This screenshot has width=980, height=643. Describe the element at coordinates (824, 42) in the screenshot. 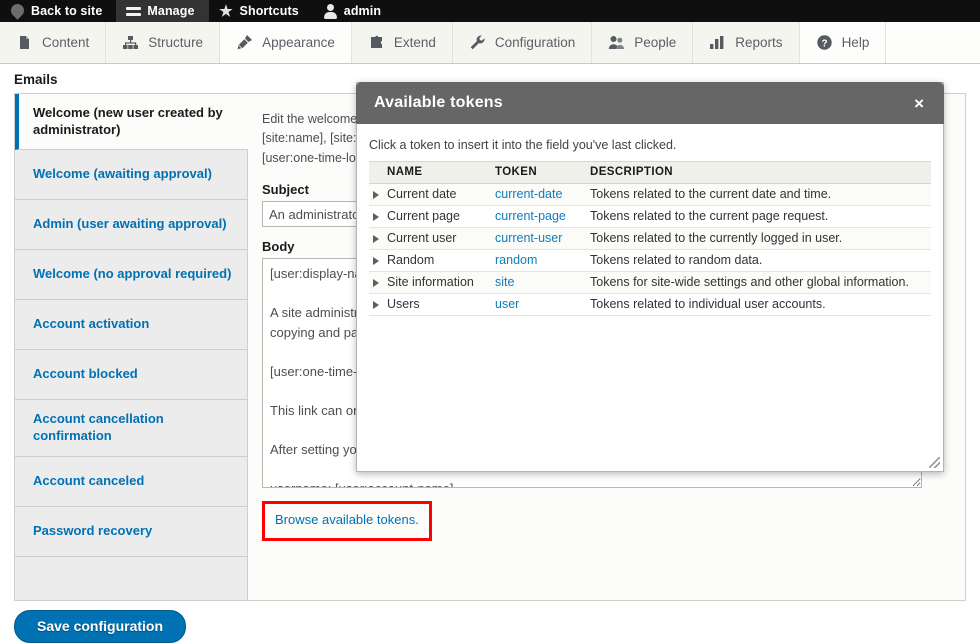

I see `question-circle-icon: ?` at that location.